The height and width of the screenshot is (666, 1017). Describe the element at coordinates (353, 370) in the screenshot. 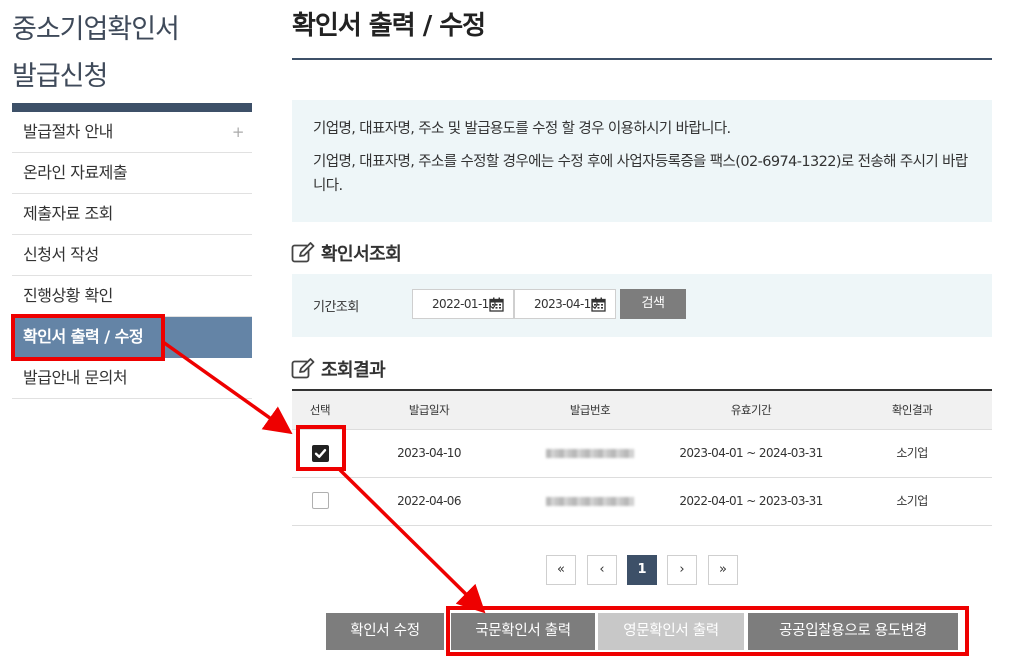

I see `results-section-title: 조회결과` at that location.